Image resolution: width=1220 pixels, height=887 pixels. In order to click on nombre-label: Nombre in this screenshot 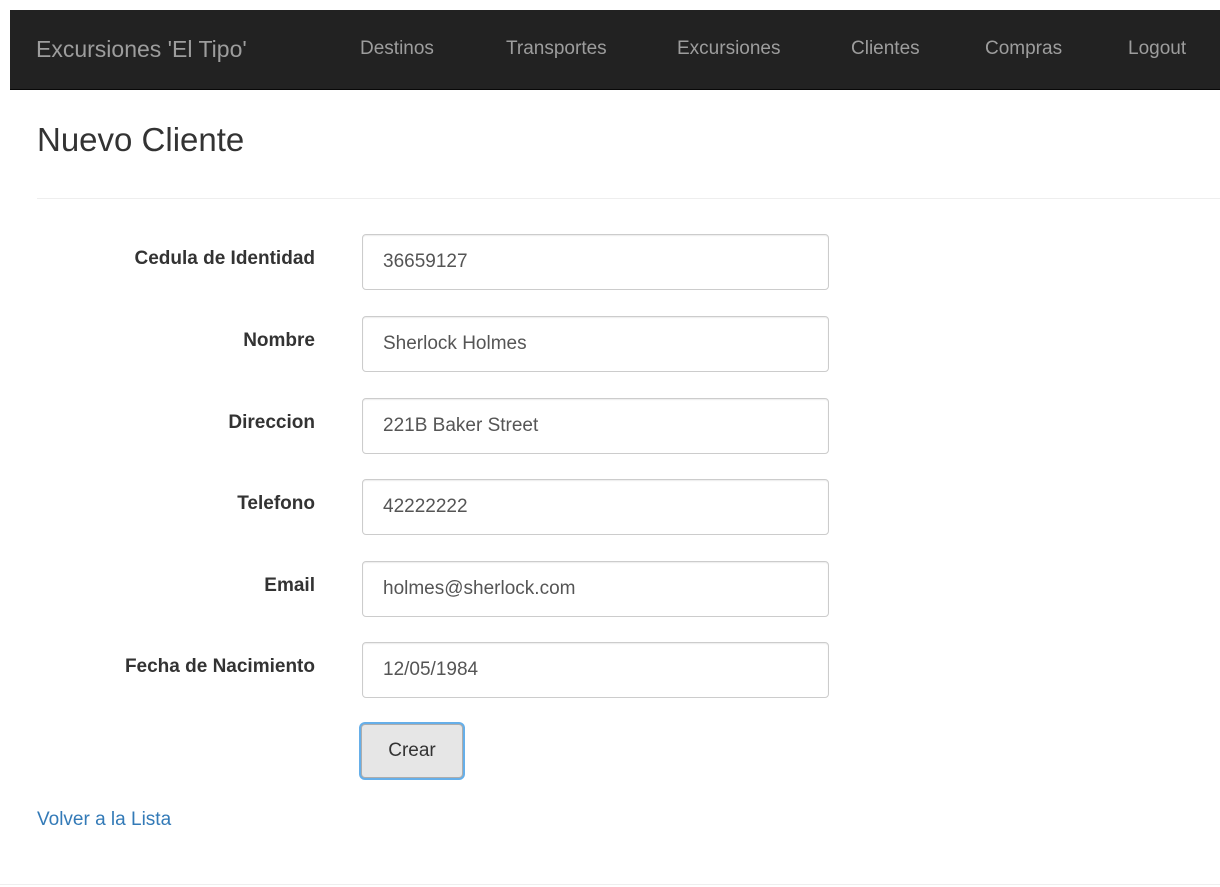, I will do `click(279, 340)`.